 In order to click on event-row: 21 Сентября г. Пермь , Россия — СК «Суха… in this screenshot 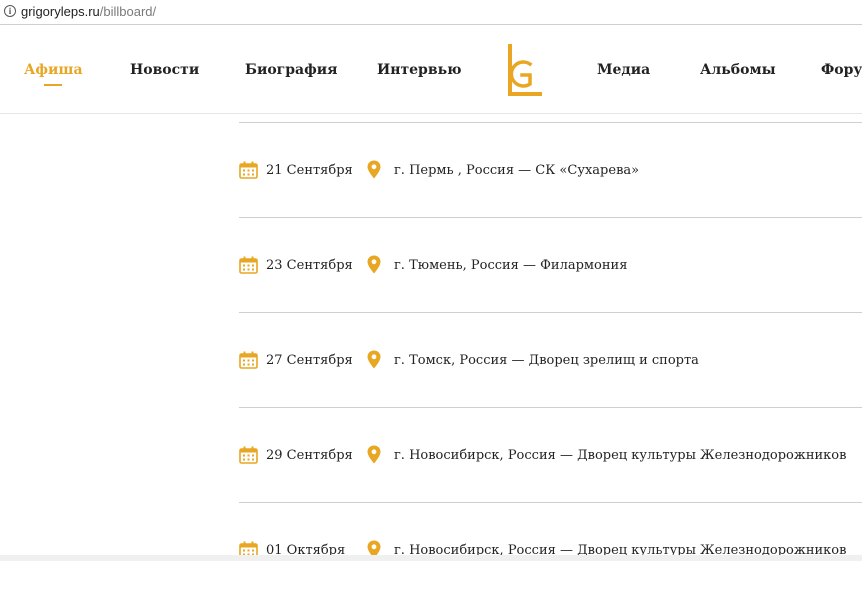, I will do `click(550, 170)`.